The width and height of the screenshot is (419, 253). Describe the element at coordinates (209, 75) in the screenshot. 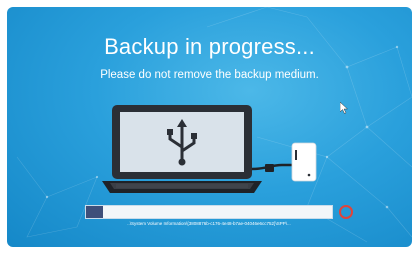

I see `page-subtitle: Please do not remove the backup medium.` at that location.